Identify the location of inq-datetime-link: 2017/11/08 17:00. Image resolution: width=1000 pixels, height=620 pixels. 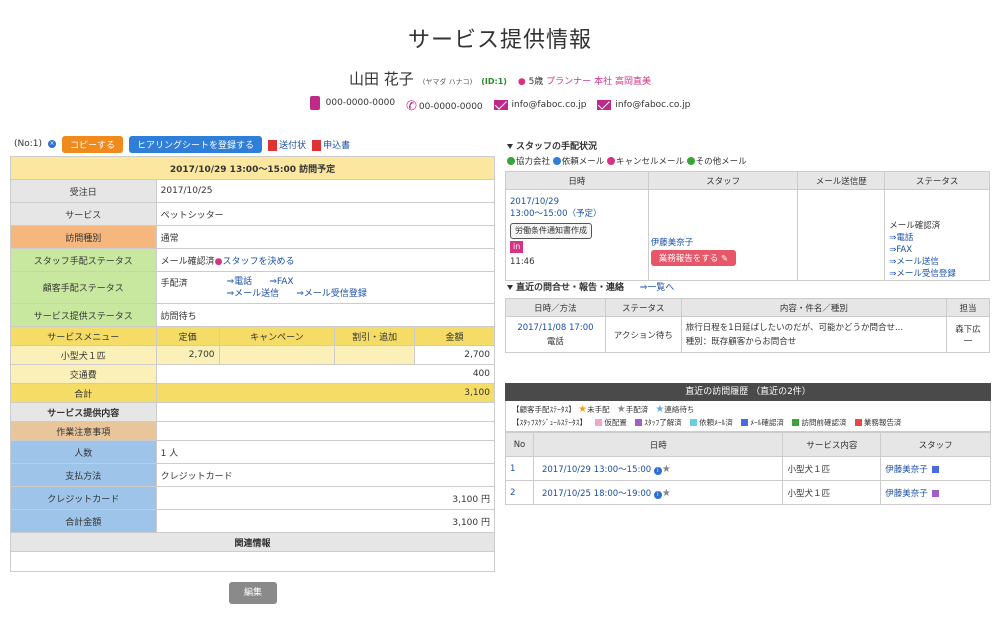
(555, 328).